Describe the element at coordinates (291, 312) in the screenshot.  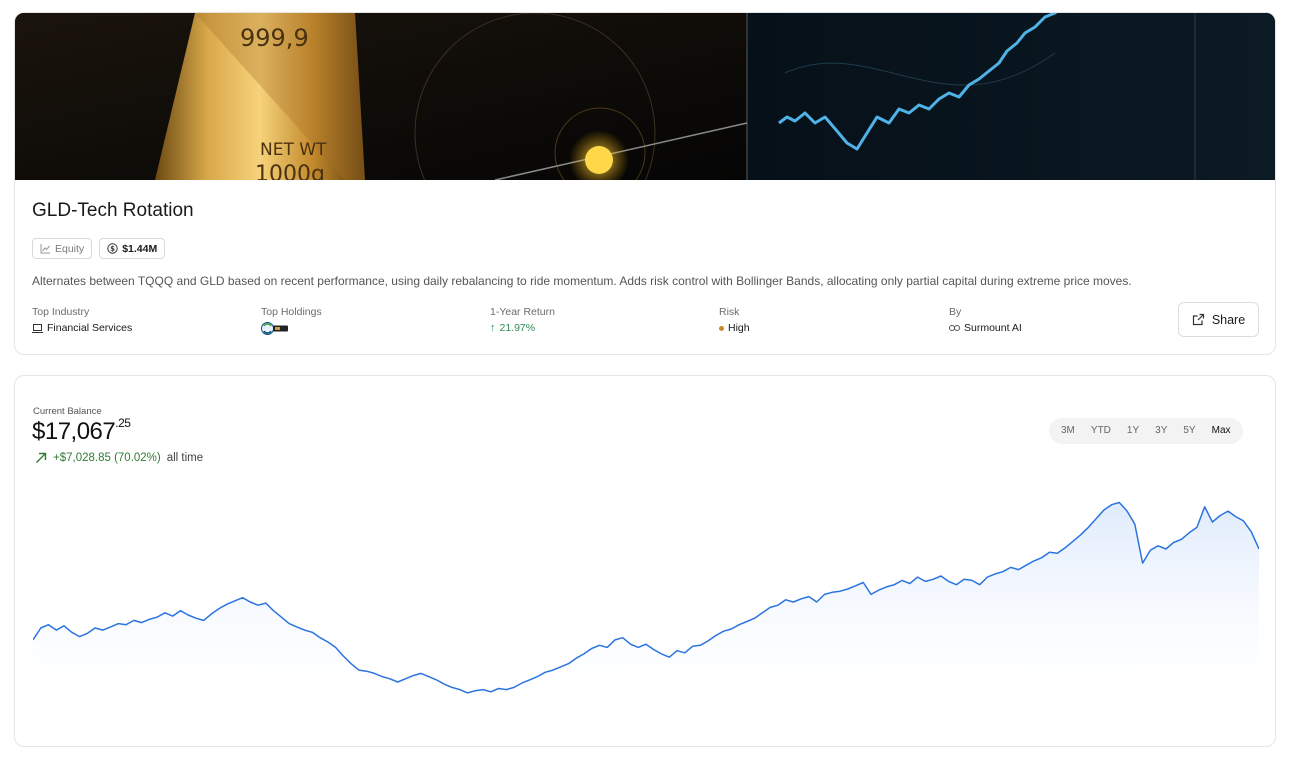
I see `top-holdings-label: Top Holdings` at that location.